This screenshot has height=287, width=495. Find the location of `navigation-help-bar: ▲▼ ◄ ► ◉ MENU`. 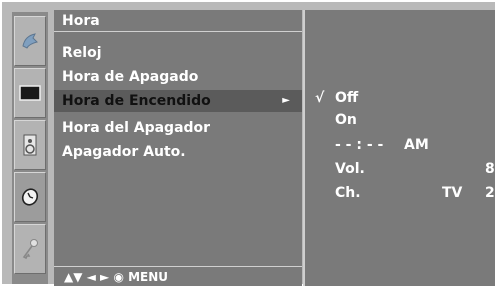

navigation-help-bar: ▲▼ ◄ ► ◉ MENU is located at coordinates (178, 276).